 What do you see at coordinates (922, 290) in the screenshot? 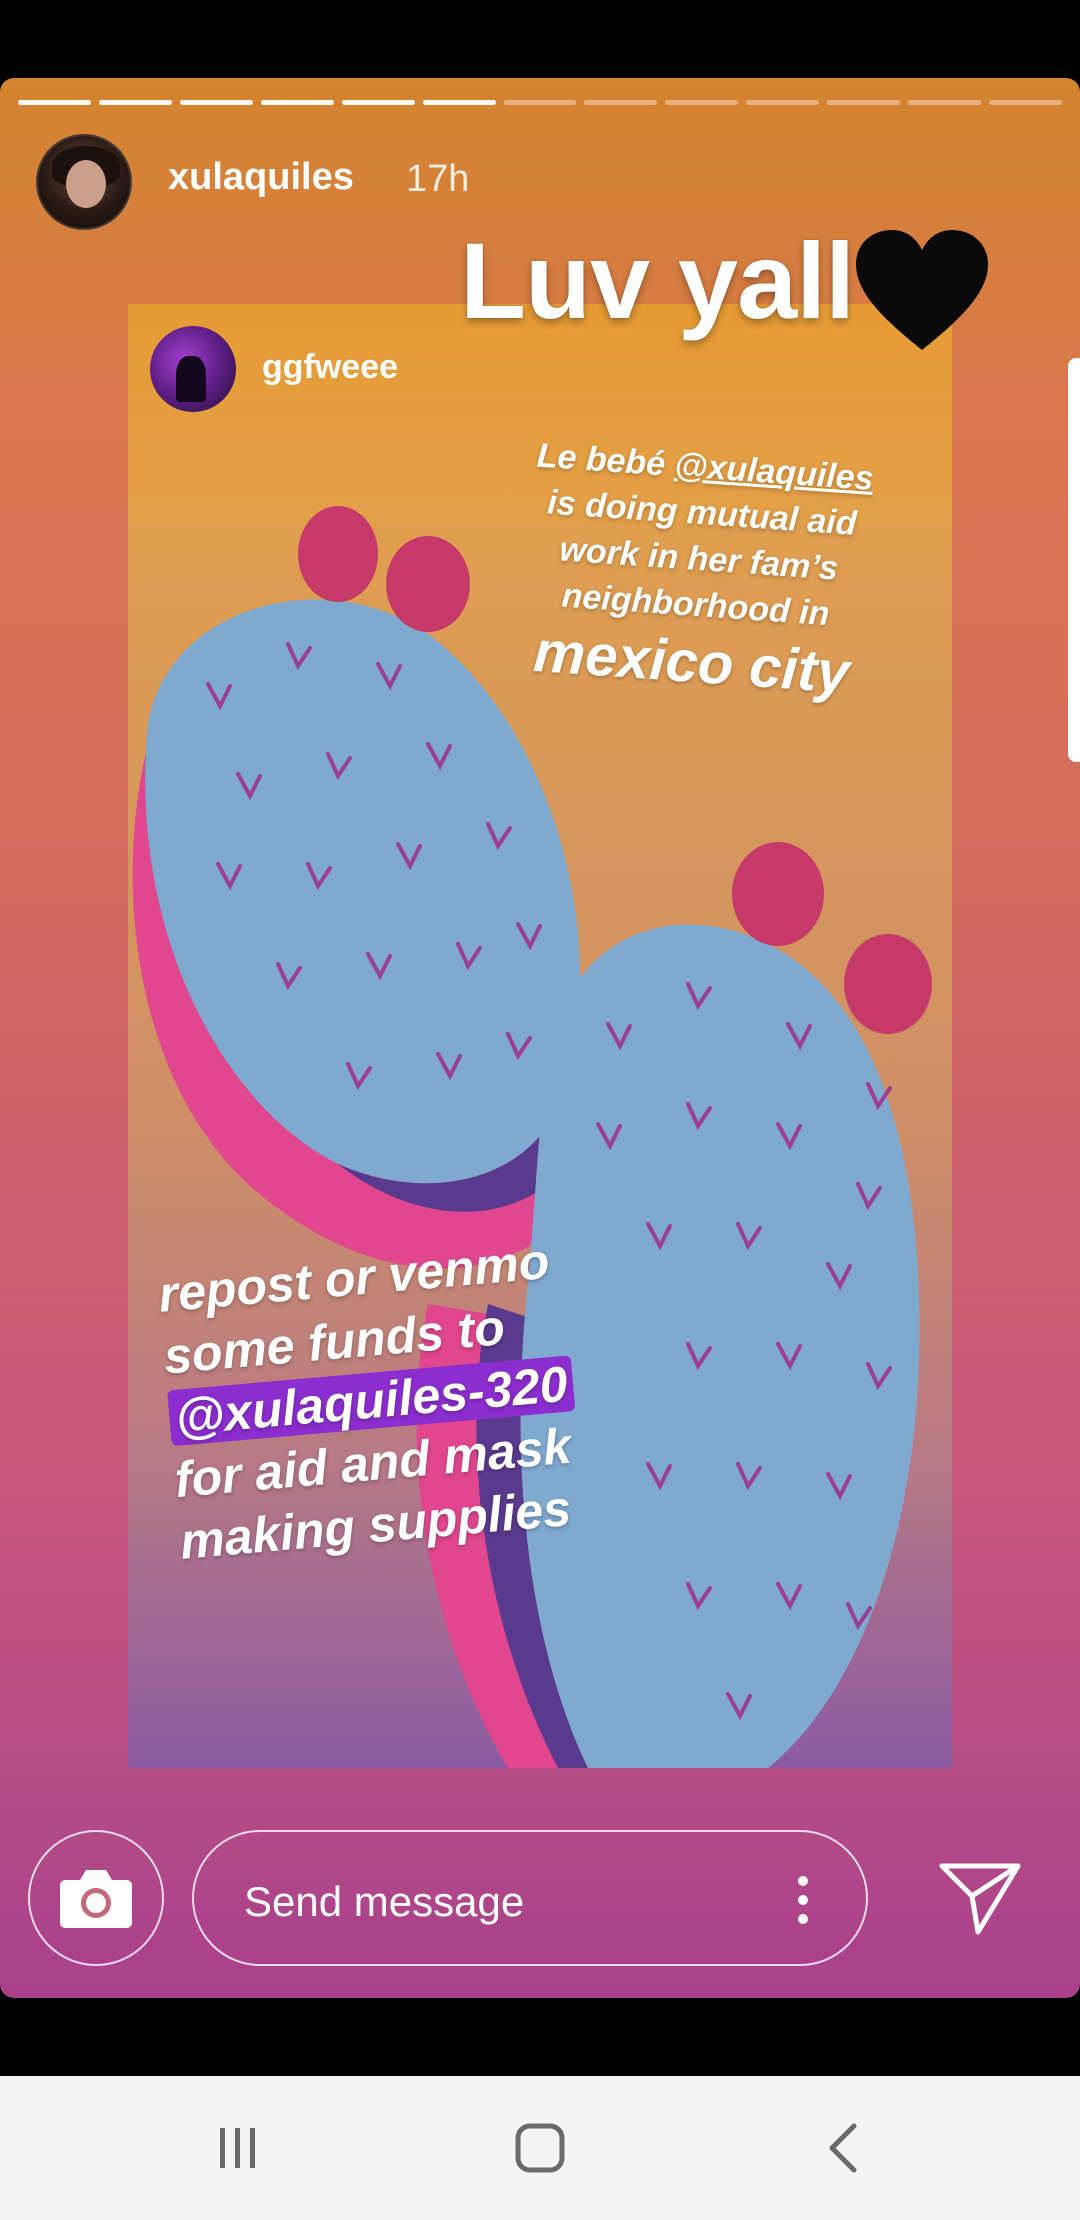
I see `black-heart-icon` at bounding box center [922, 290].